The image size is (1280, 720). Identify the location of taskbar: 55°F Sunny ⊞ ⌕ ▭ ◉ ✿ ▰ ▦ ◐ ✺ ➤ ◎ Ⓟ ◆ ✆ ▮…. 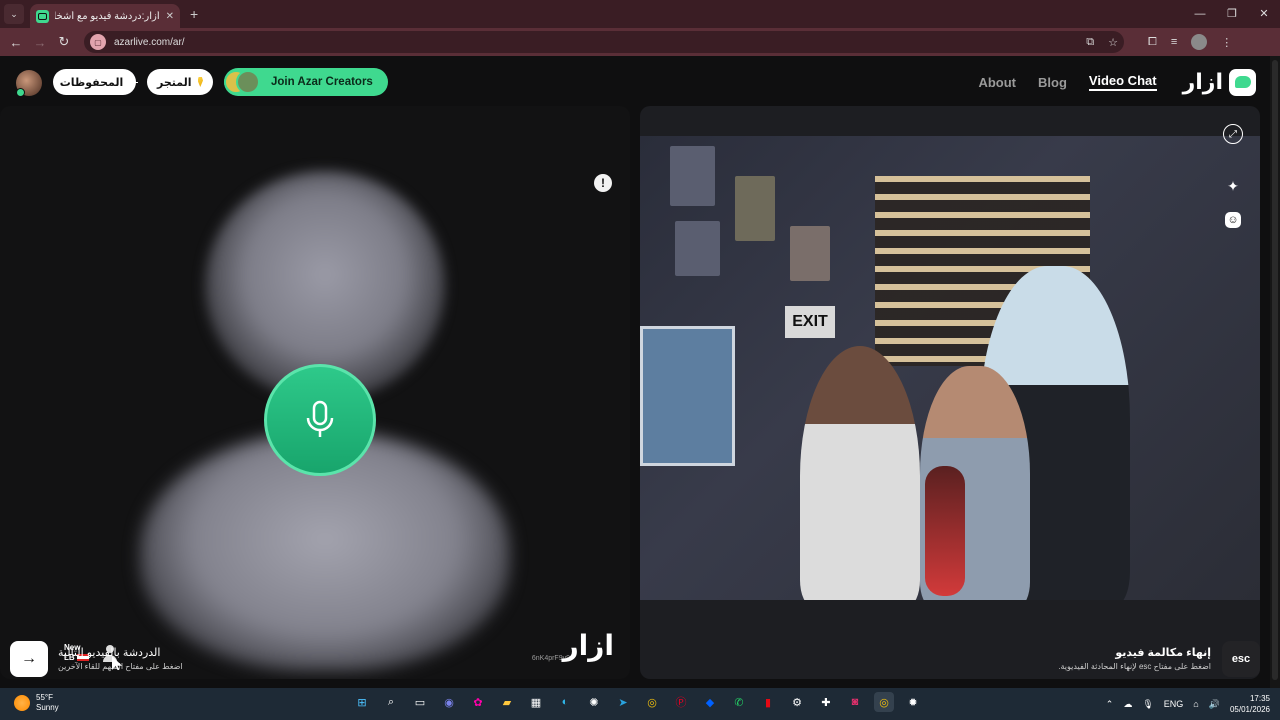
(640, 704).